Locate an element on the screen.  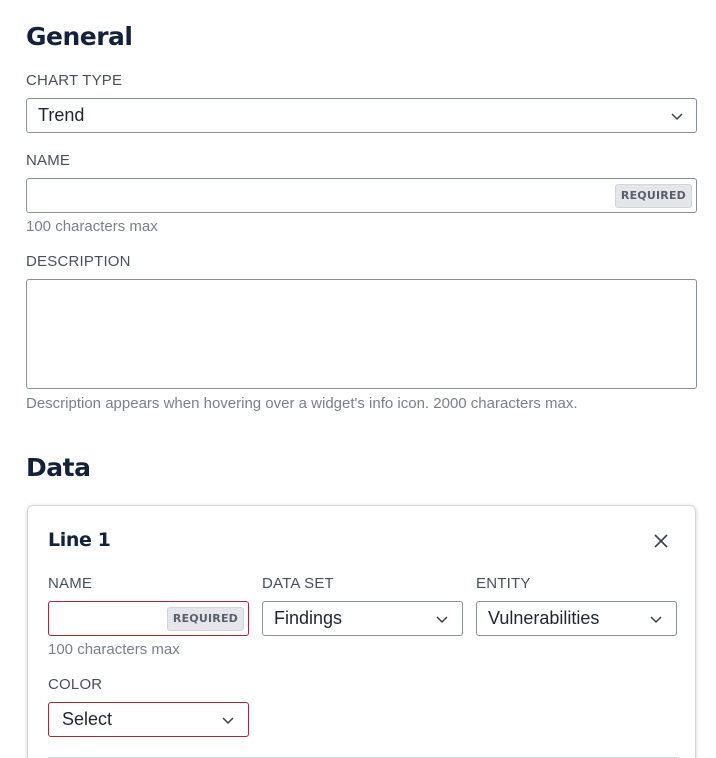
chart-type-value: Trend is located at coordinates (61, 115).